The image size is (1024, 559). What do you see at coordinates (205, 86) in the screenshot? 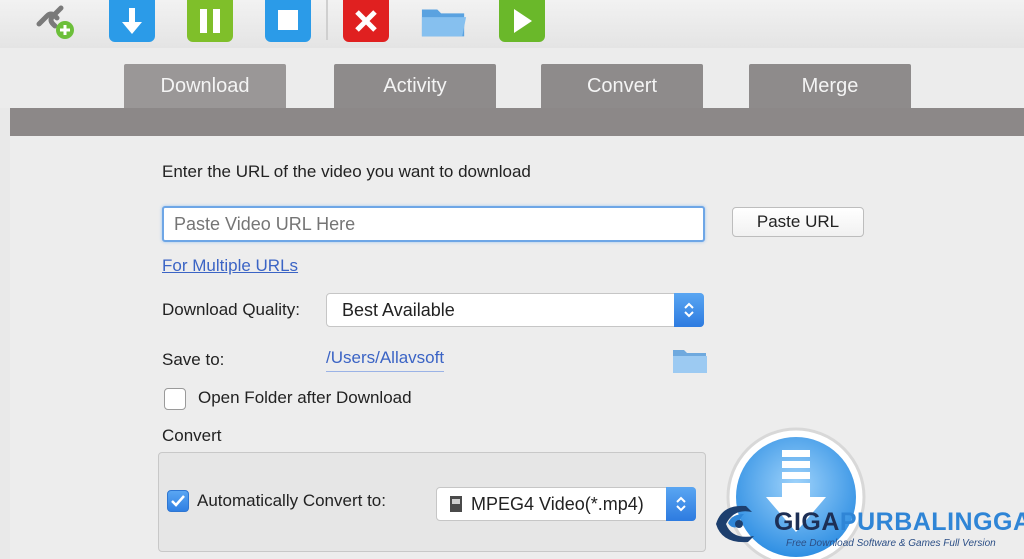
I see `tab-download: Download` at bounding box center [205, 86].